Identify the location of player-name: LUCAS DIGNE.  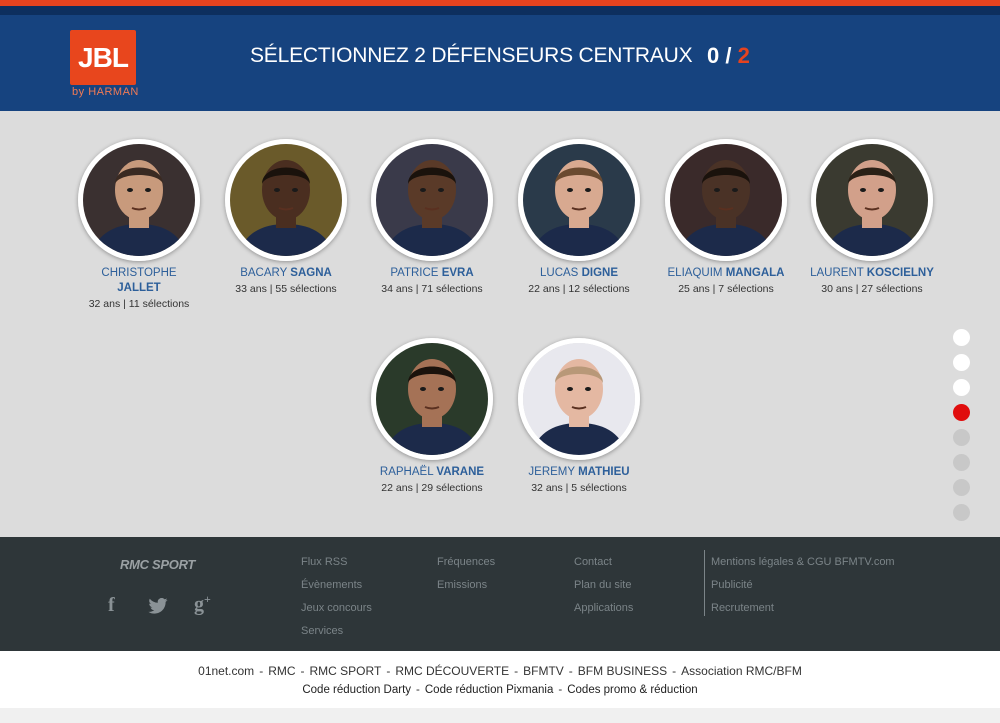
(579, 273).